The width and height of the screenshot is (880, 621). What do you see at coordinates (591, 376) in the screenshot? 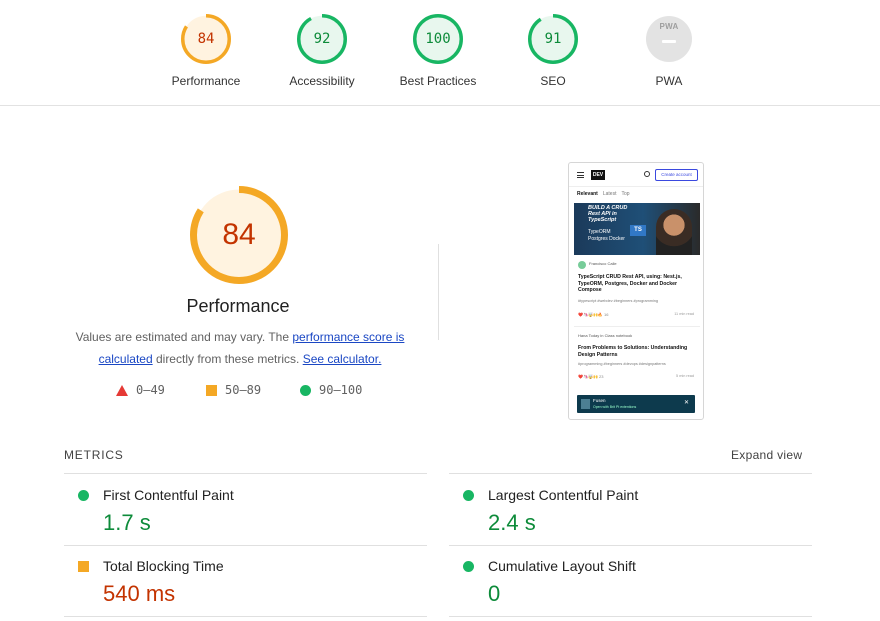
I see `post-reactions: ❤️🦄🤯🙌 23` at bounding box center [591, 376].